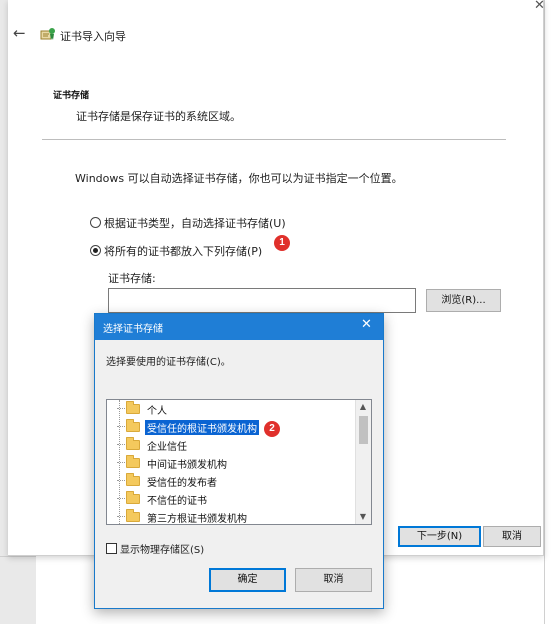 This screenshot has width=554, height=624. Describe the element at coordinates (167, 447) in the screenshot. I see `list-item-label: 企业信任` at that location.